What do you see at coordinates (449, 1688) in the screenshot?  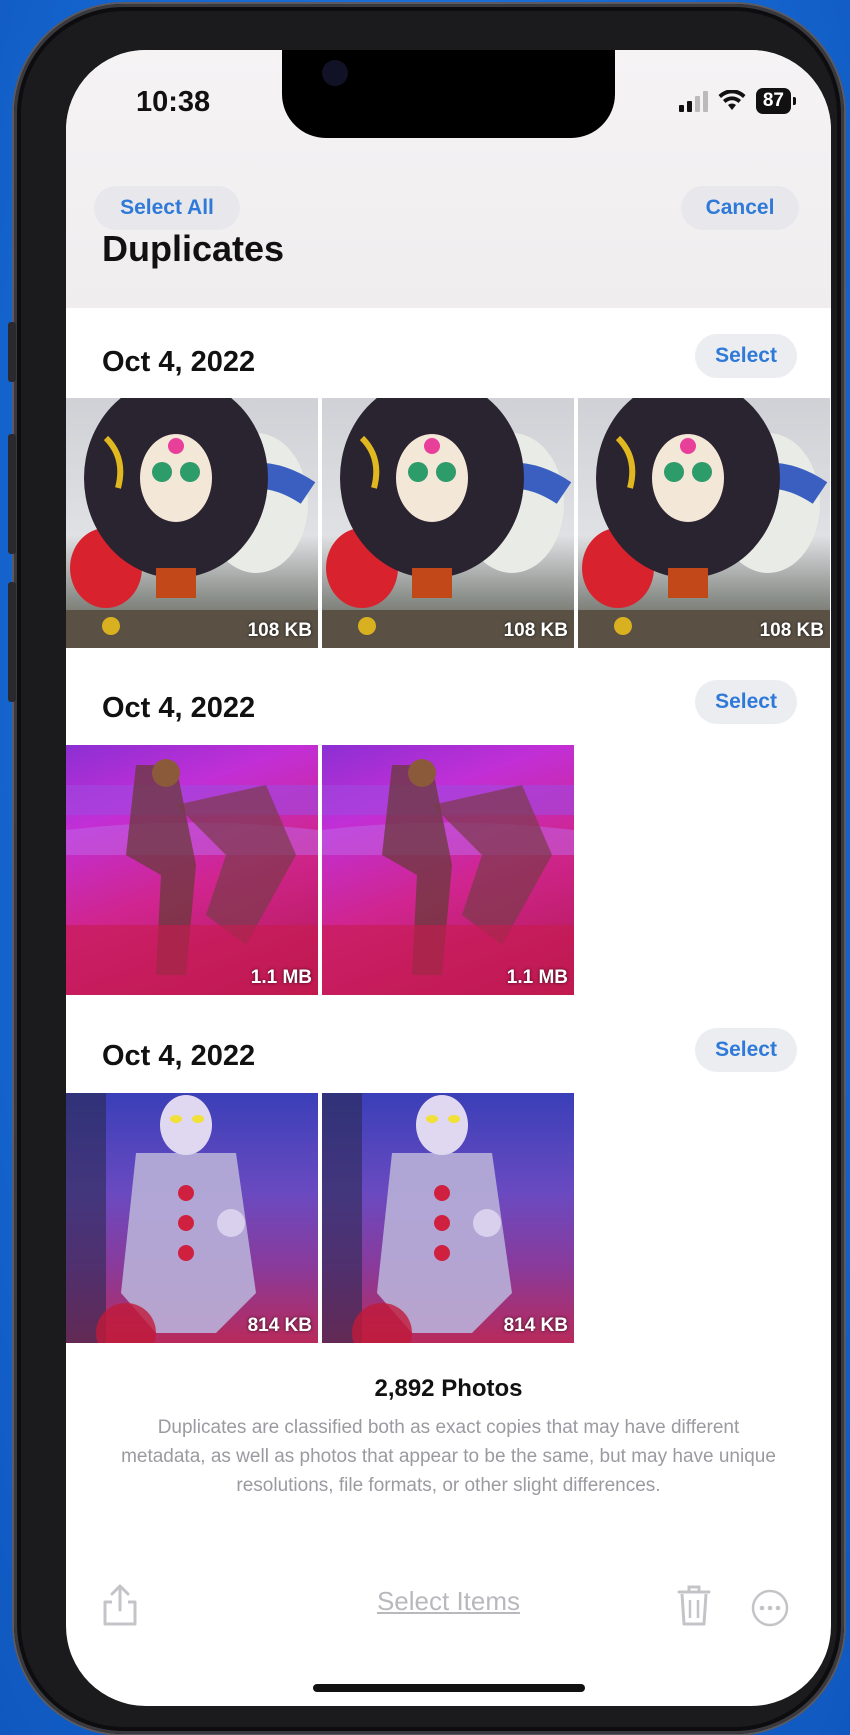 I see `home-indicator` at bounding box center [449, 1688].